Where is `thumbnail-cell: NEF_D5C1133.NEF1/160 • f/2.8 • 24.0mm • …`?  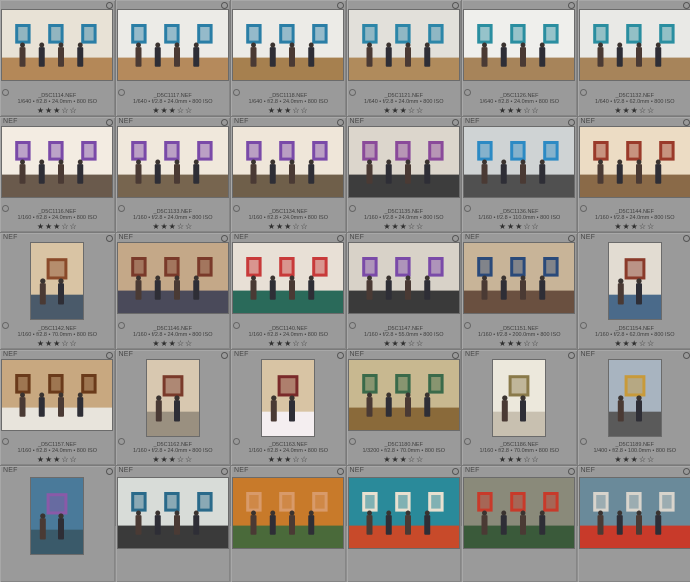
thumbnail-cell: NEF_D5C1133.NEF1/160 • f/2.8 • 24.0mm • … is located at coordinates (173, 175).